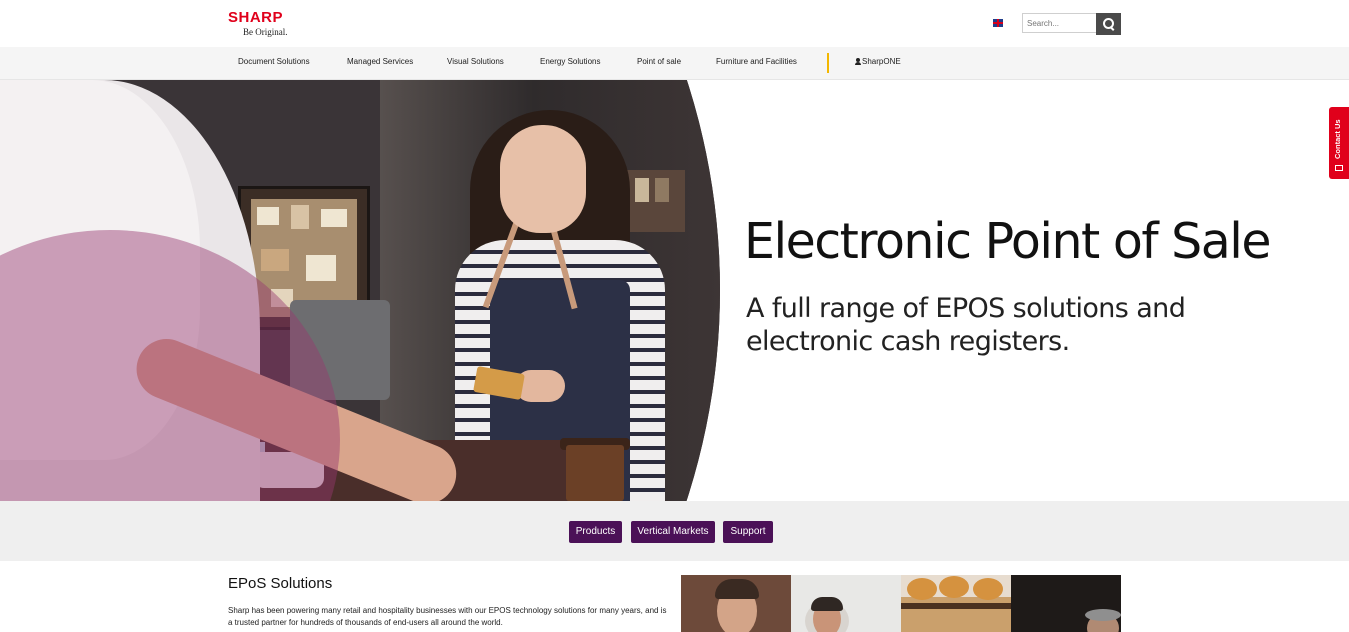  Describe the element at coordinates (475, 61) in the screenshot. I see `nav-visual-solutions: Visual Solutions` at that location.